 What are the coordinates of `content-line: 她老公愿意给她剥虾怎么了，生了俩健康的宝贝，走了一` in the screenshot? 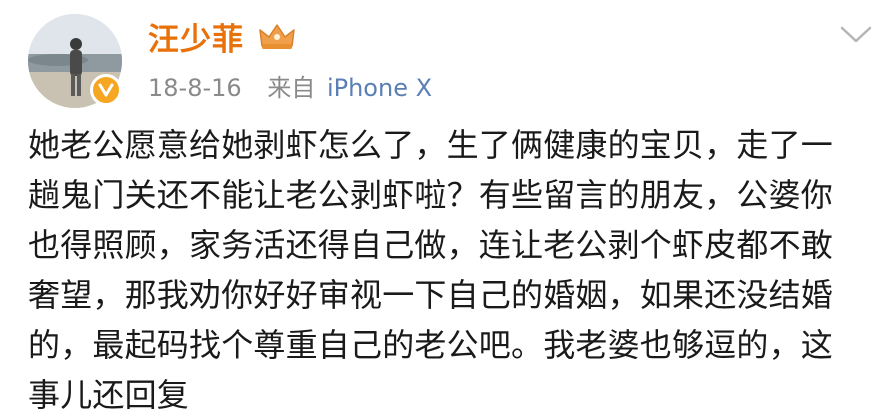 It's located at (431, 145).